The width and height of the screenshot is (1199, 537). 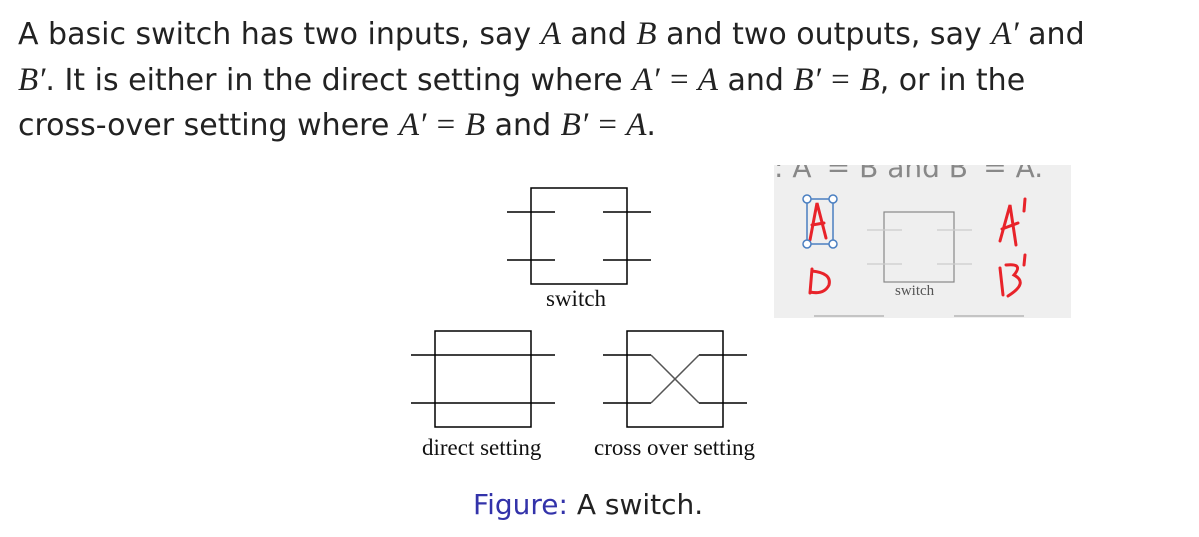 What do you see at coordinates (675, 379) in the screenshot?
I see `cross-over-setting-diagram` at bounding box center [675, 379].